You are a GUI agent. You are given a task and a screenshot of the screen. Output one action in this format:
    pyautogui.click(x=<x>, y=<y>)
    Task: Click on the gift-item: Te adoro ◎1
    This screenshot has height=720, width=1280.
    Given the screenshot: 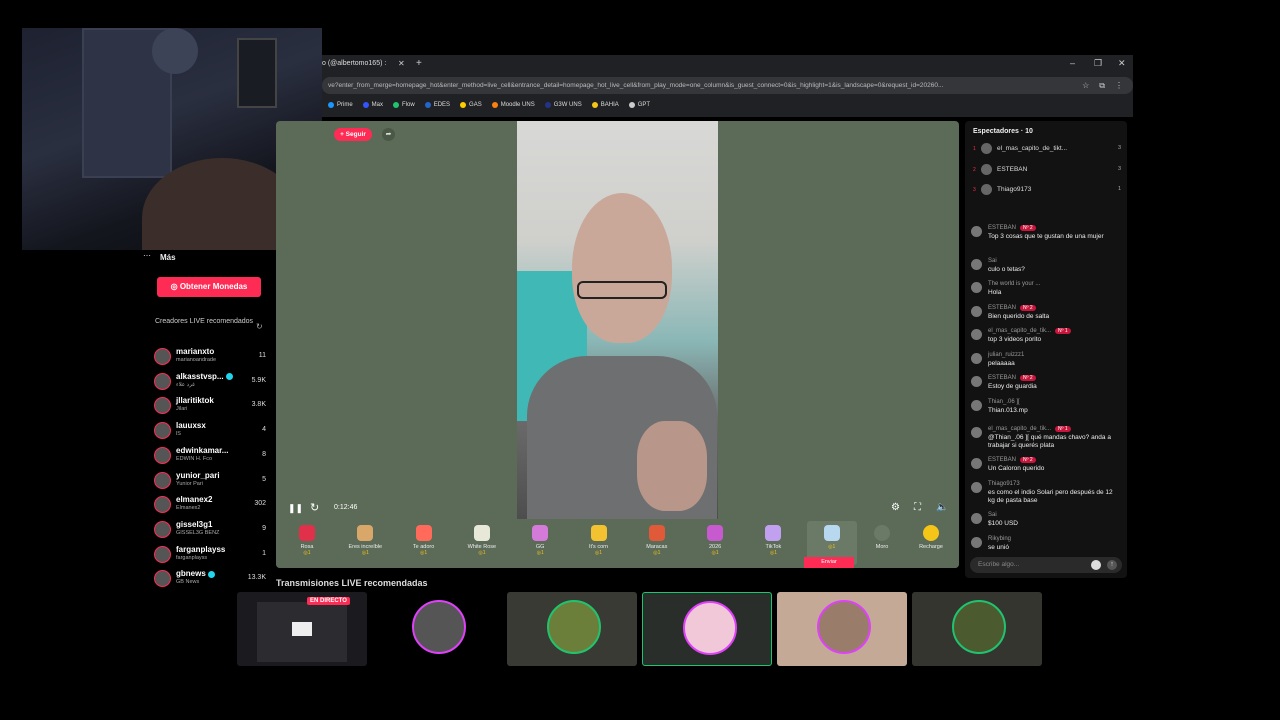 What is the action you would take?
    pyautogui.click(x=424, y=543)
    